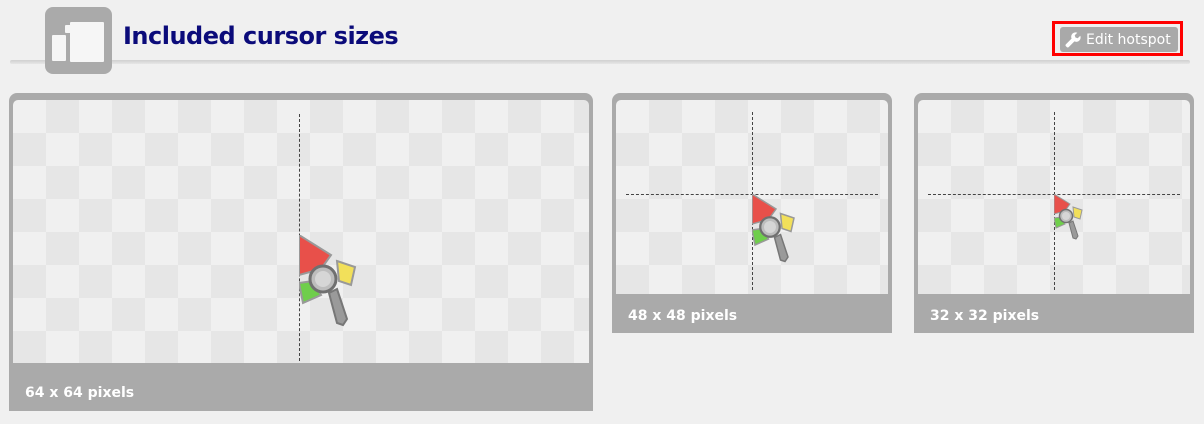 The height and width of the screenshot is (424, 1204). Describe the element at coordinates (600, 62) in the screenshot. I see `header-divider` at that location.